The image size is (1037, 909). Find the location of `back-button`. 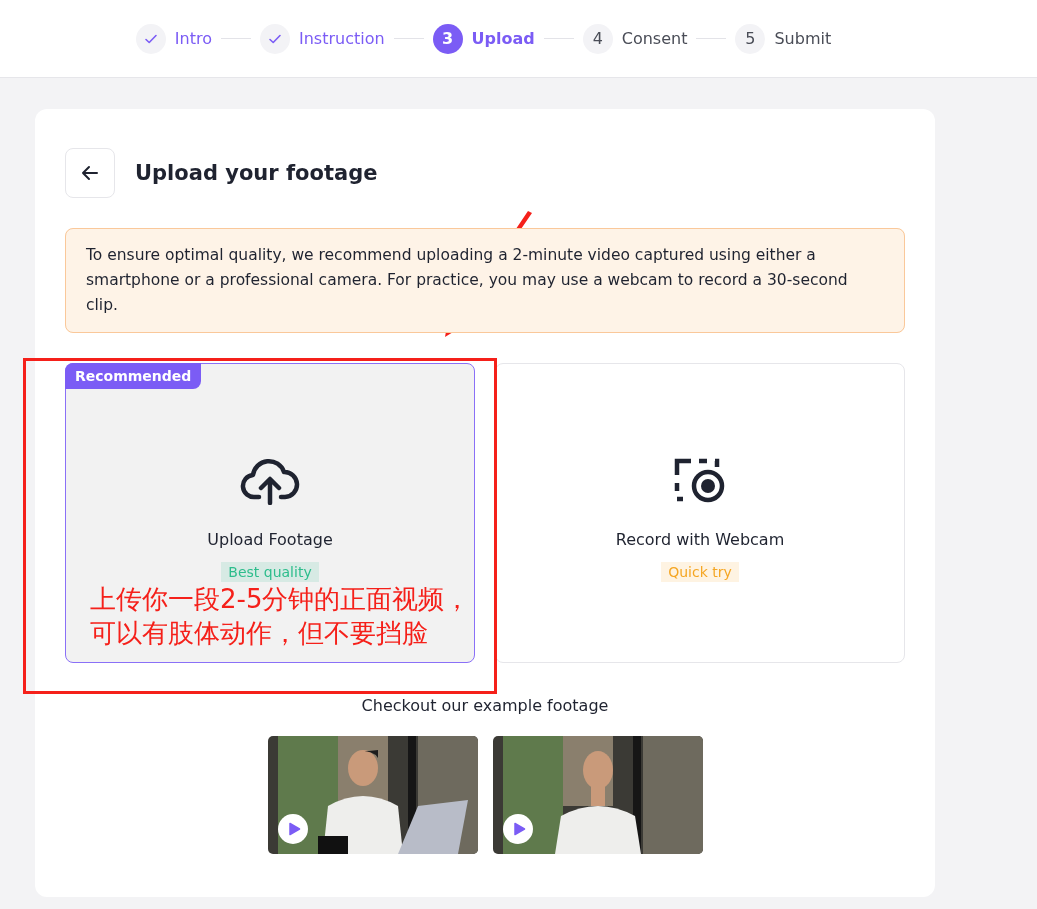

back-button is located at coordinates (90, 173).